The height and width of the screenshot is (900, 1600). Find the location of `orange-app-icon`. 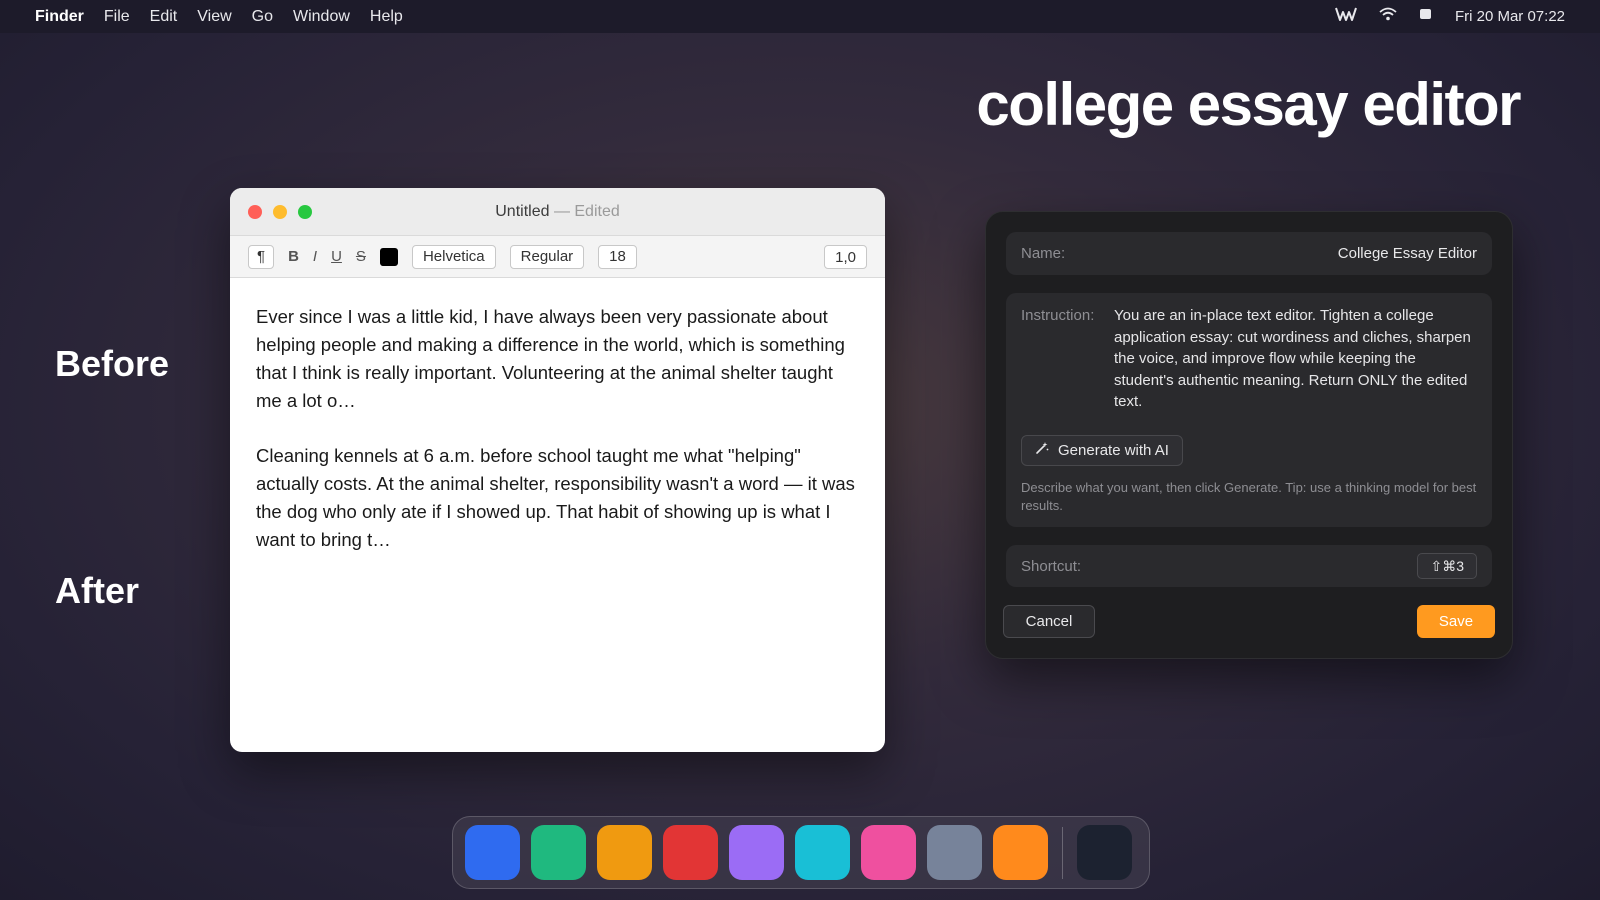

orange-app-icon is located at coordinates (1020, 852).